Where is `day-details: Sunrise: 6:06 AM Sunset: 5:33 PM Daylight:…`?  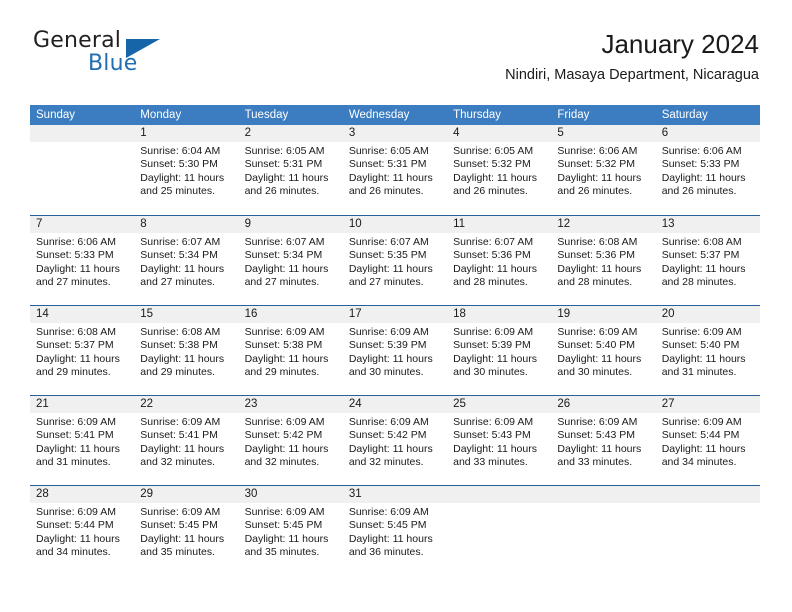 day-details: Sunrise: 6:06 AM Sunset: 5:33 PM Daylight:… is located at coordinates (708, 172).